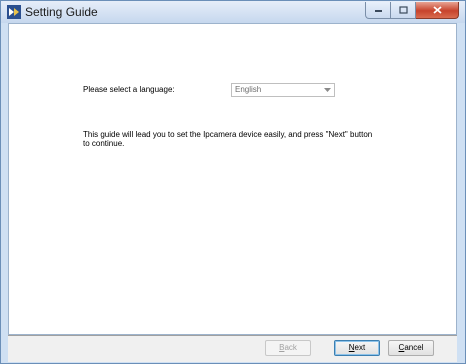  Describe the element at coordinates (61, 12) in the screenshot. I see `window-title: Setting Guide` at that location.